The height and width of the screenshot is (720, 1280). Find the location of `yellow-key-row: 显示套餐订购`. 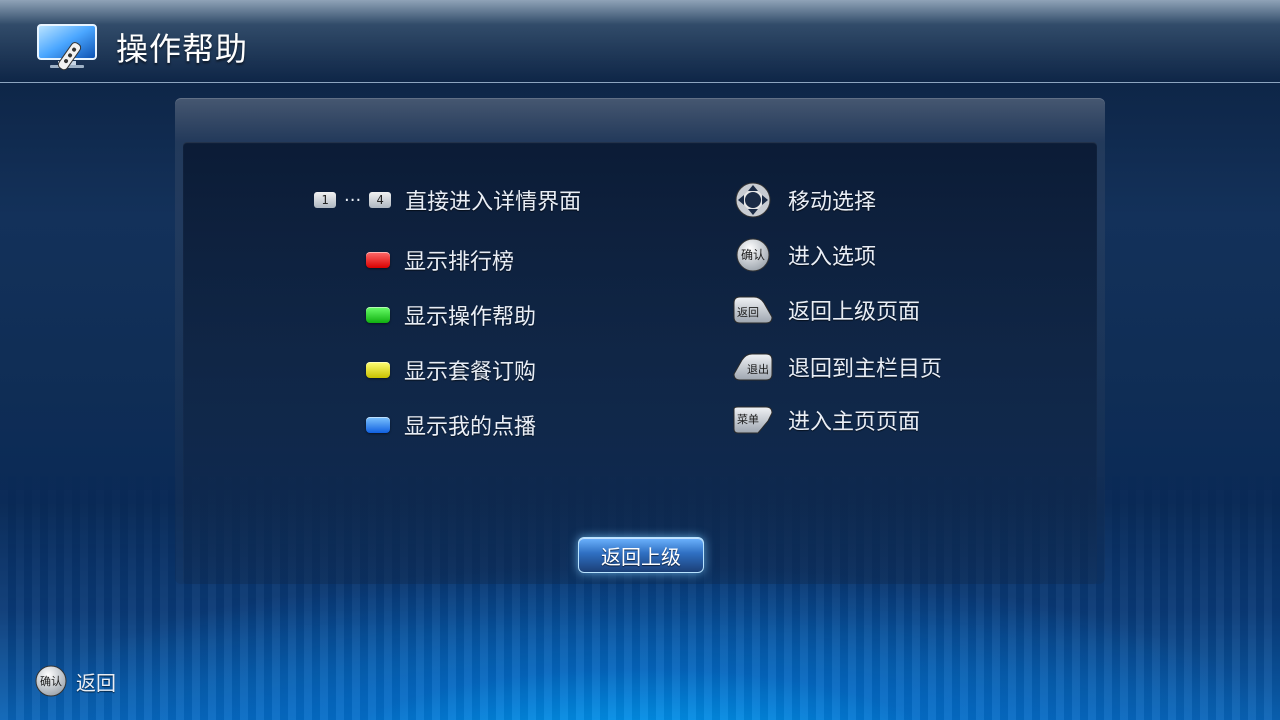

yellow-key-row: 显示套餐订购 is located at coordinates (451, 370).